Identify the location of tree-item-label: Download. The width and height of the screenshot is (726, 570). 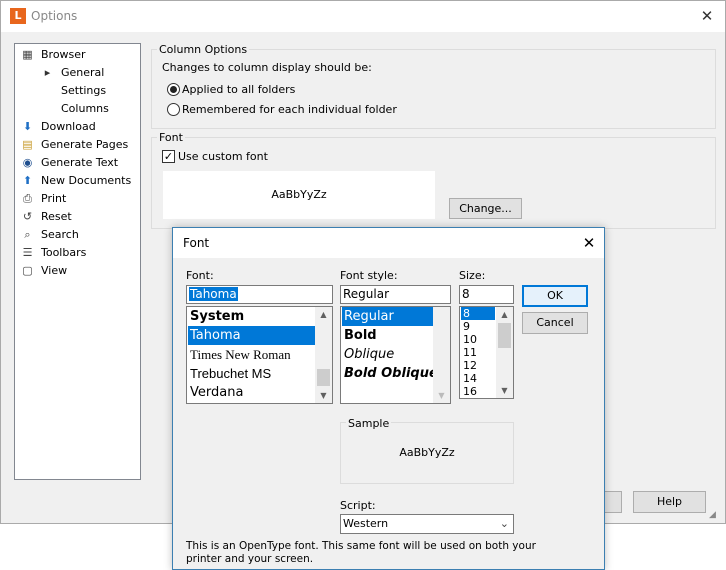
(68, 126).